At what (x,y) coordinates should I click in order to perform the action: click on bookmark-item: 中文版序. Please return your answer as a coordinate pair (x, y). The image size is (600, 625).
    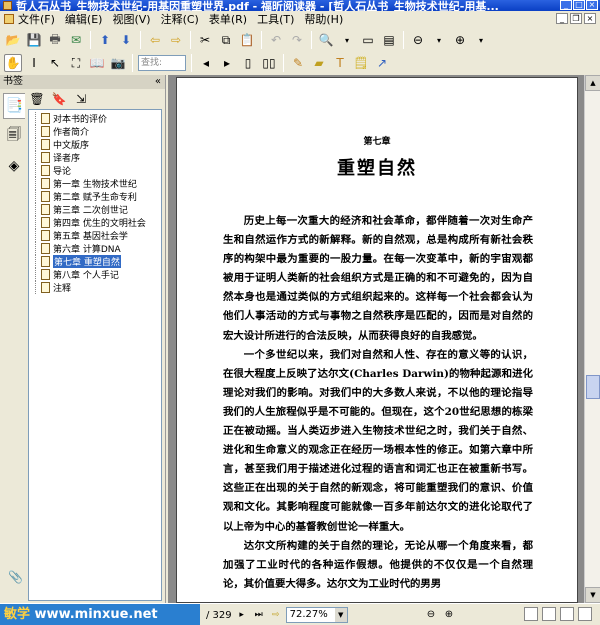
    Looking at the image, I should click on (95, 144).